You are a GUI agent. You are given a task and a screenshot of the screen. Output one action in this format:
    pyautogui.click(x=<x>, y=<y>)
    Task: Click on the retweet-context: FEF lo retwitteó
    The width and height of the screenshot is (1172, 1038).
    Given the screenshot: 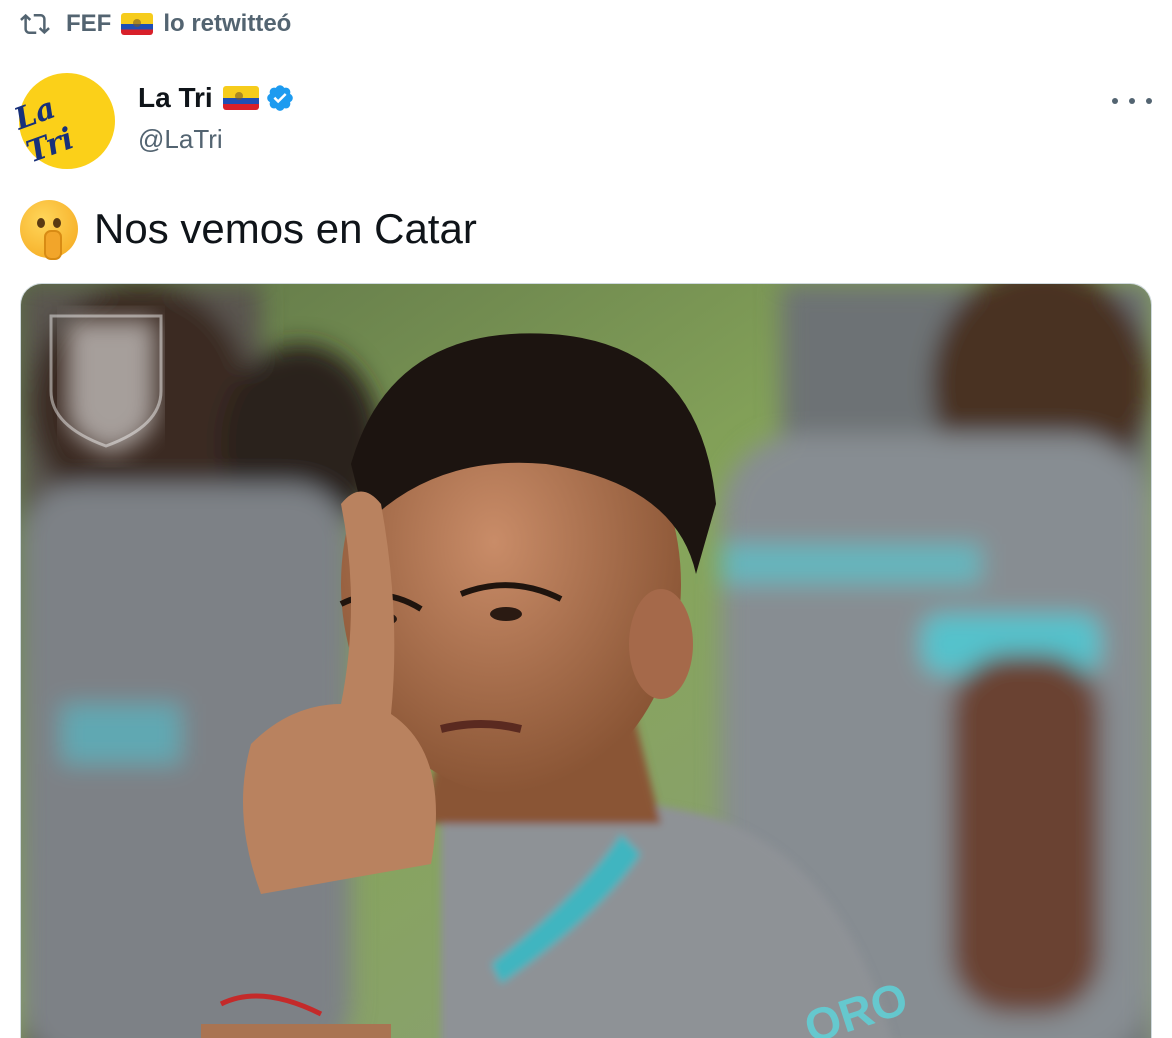 What is the action you would take?
    pyautogui.click(x=155, y=24)
    